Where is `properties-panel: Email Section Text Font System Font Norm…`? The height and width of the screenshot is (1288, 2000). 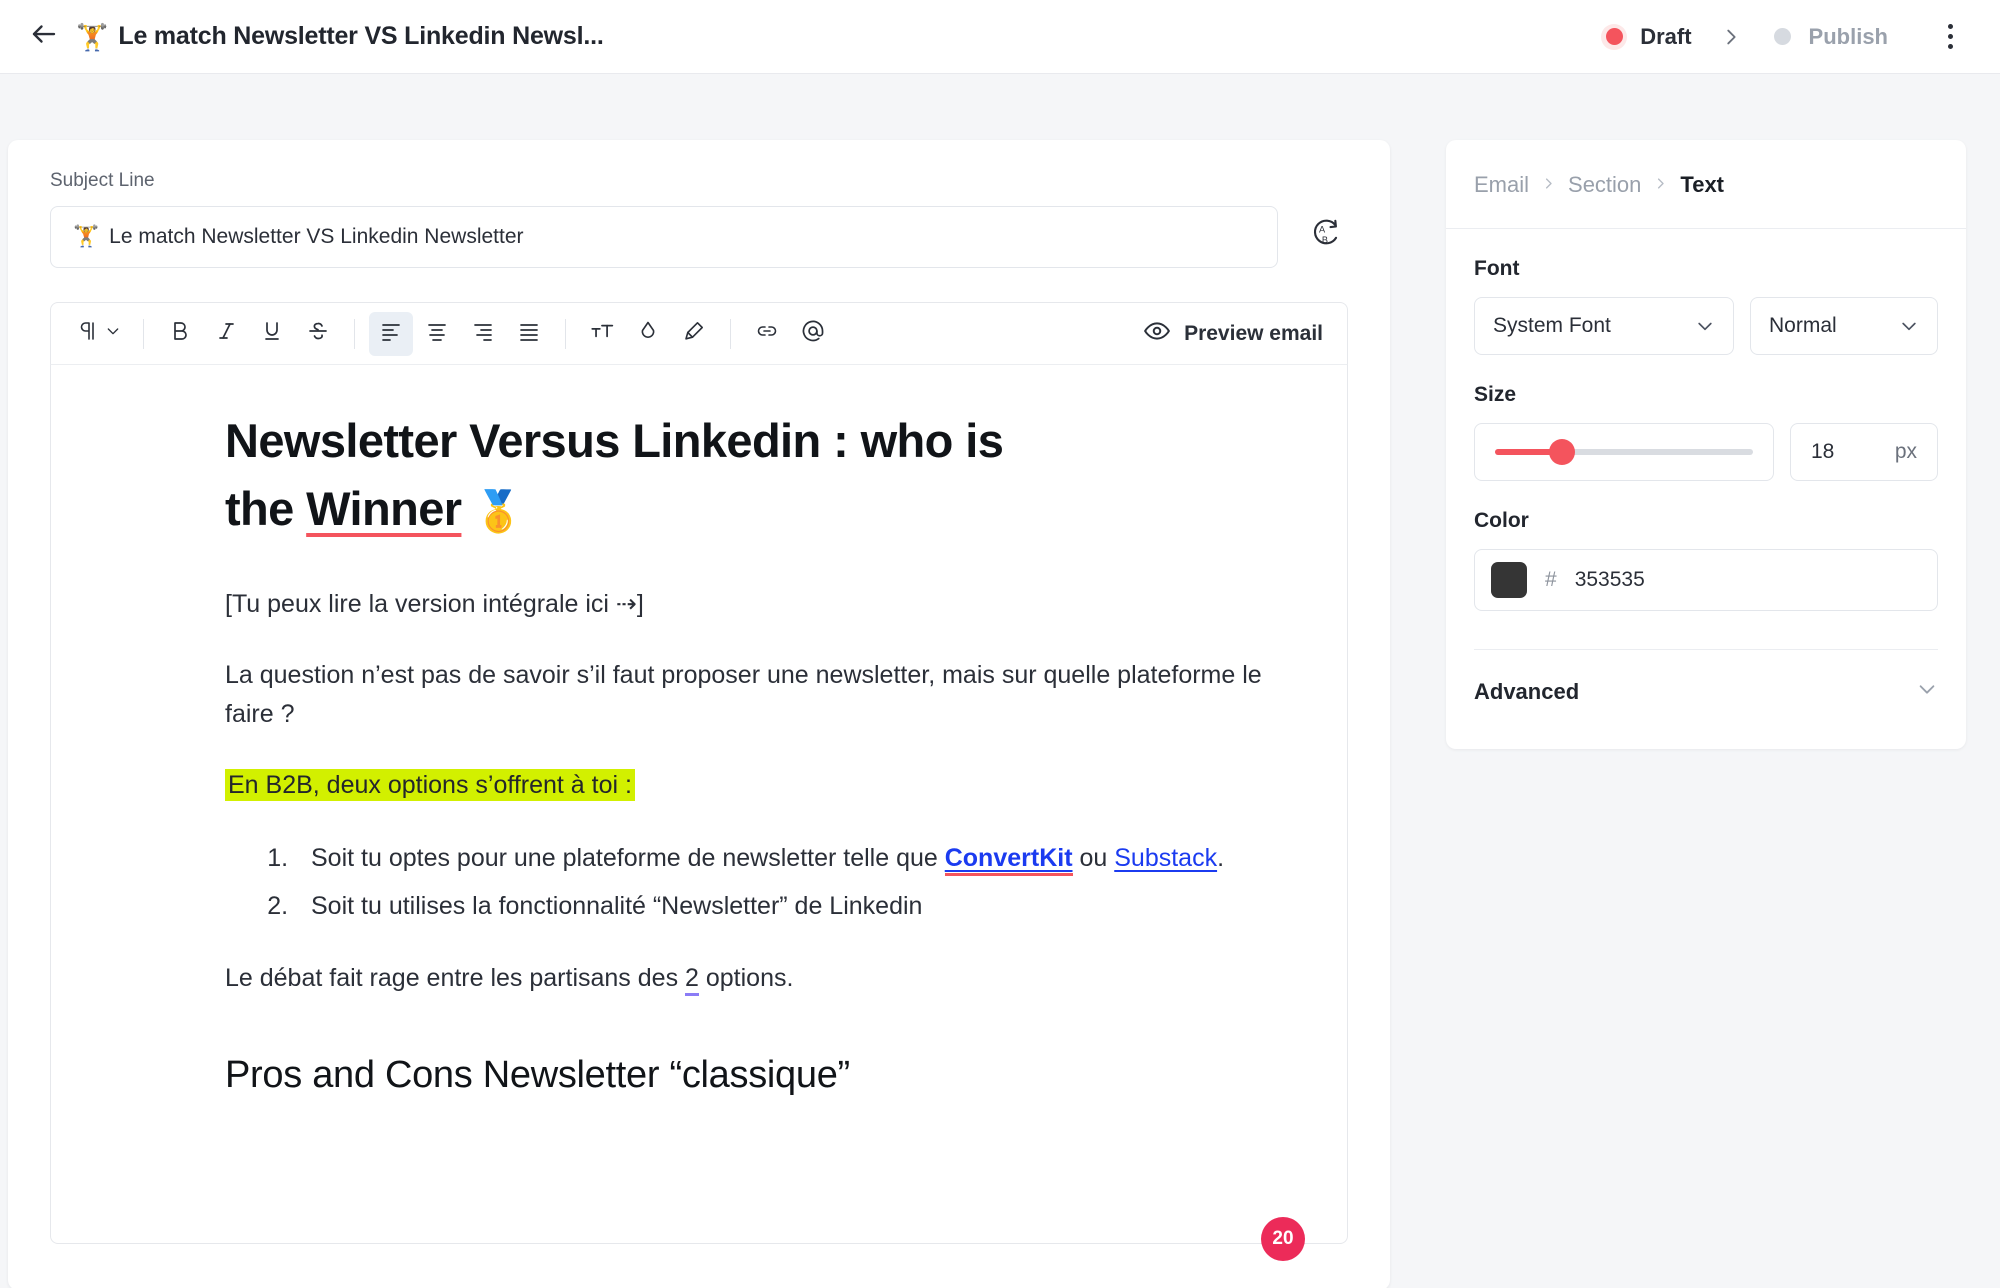
properties-panel: Email Section Text Font System Font Norm… is located at coordinates (1706, 444).